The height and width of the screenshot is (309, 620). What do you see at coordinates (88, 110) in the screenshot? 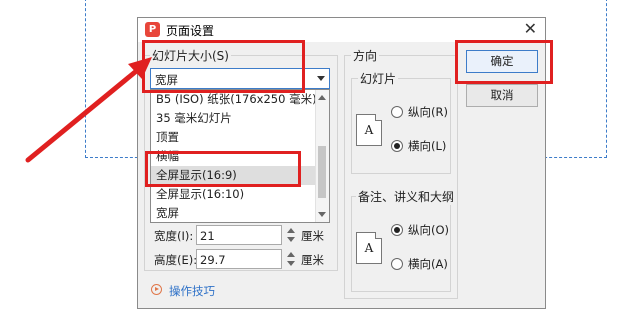
I see `red-annotation-arrow` at bounding box center [88, 110].